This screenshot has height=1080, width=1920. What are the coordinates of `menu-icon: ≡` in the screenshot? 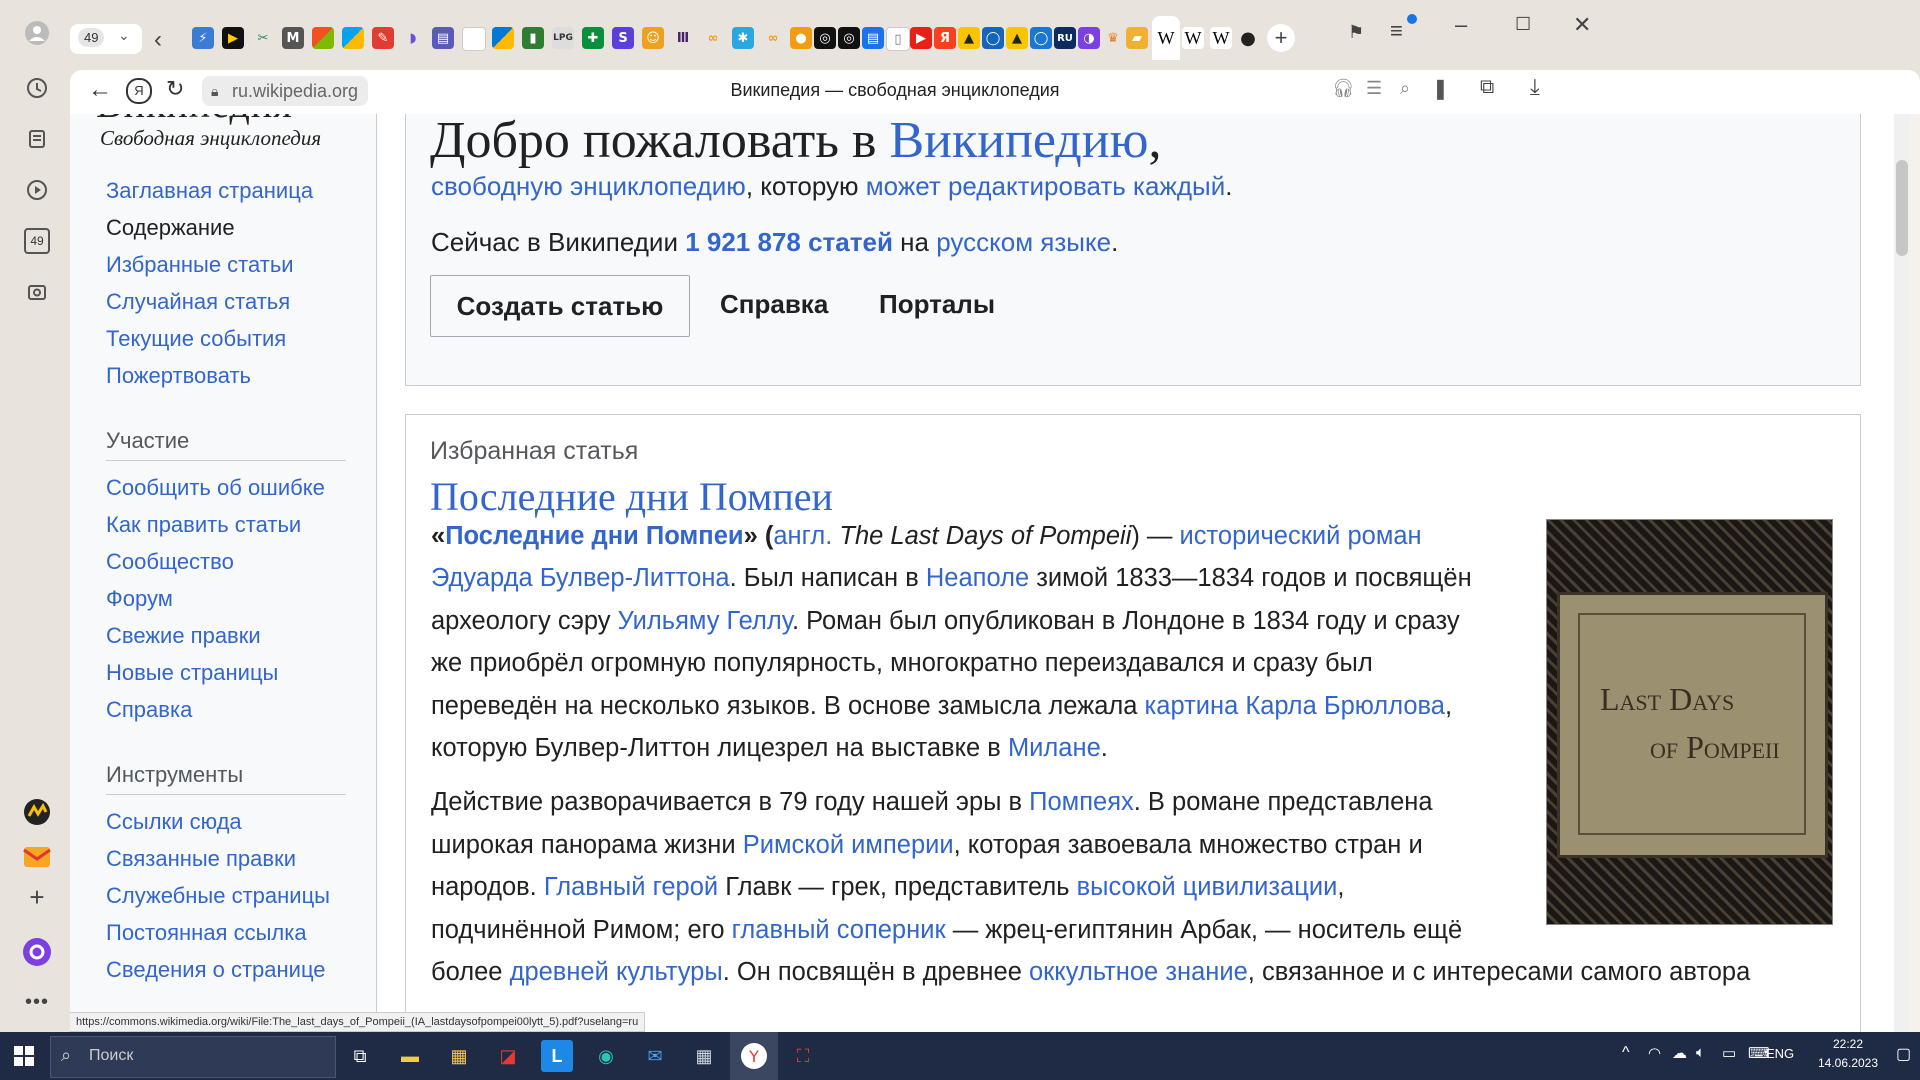 It's located at (1396, 31).